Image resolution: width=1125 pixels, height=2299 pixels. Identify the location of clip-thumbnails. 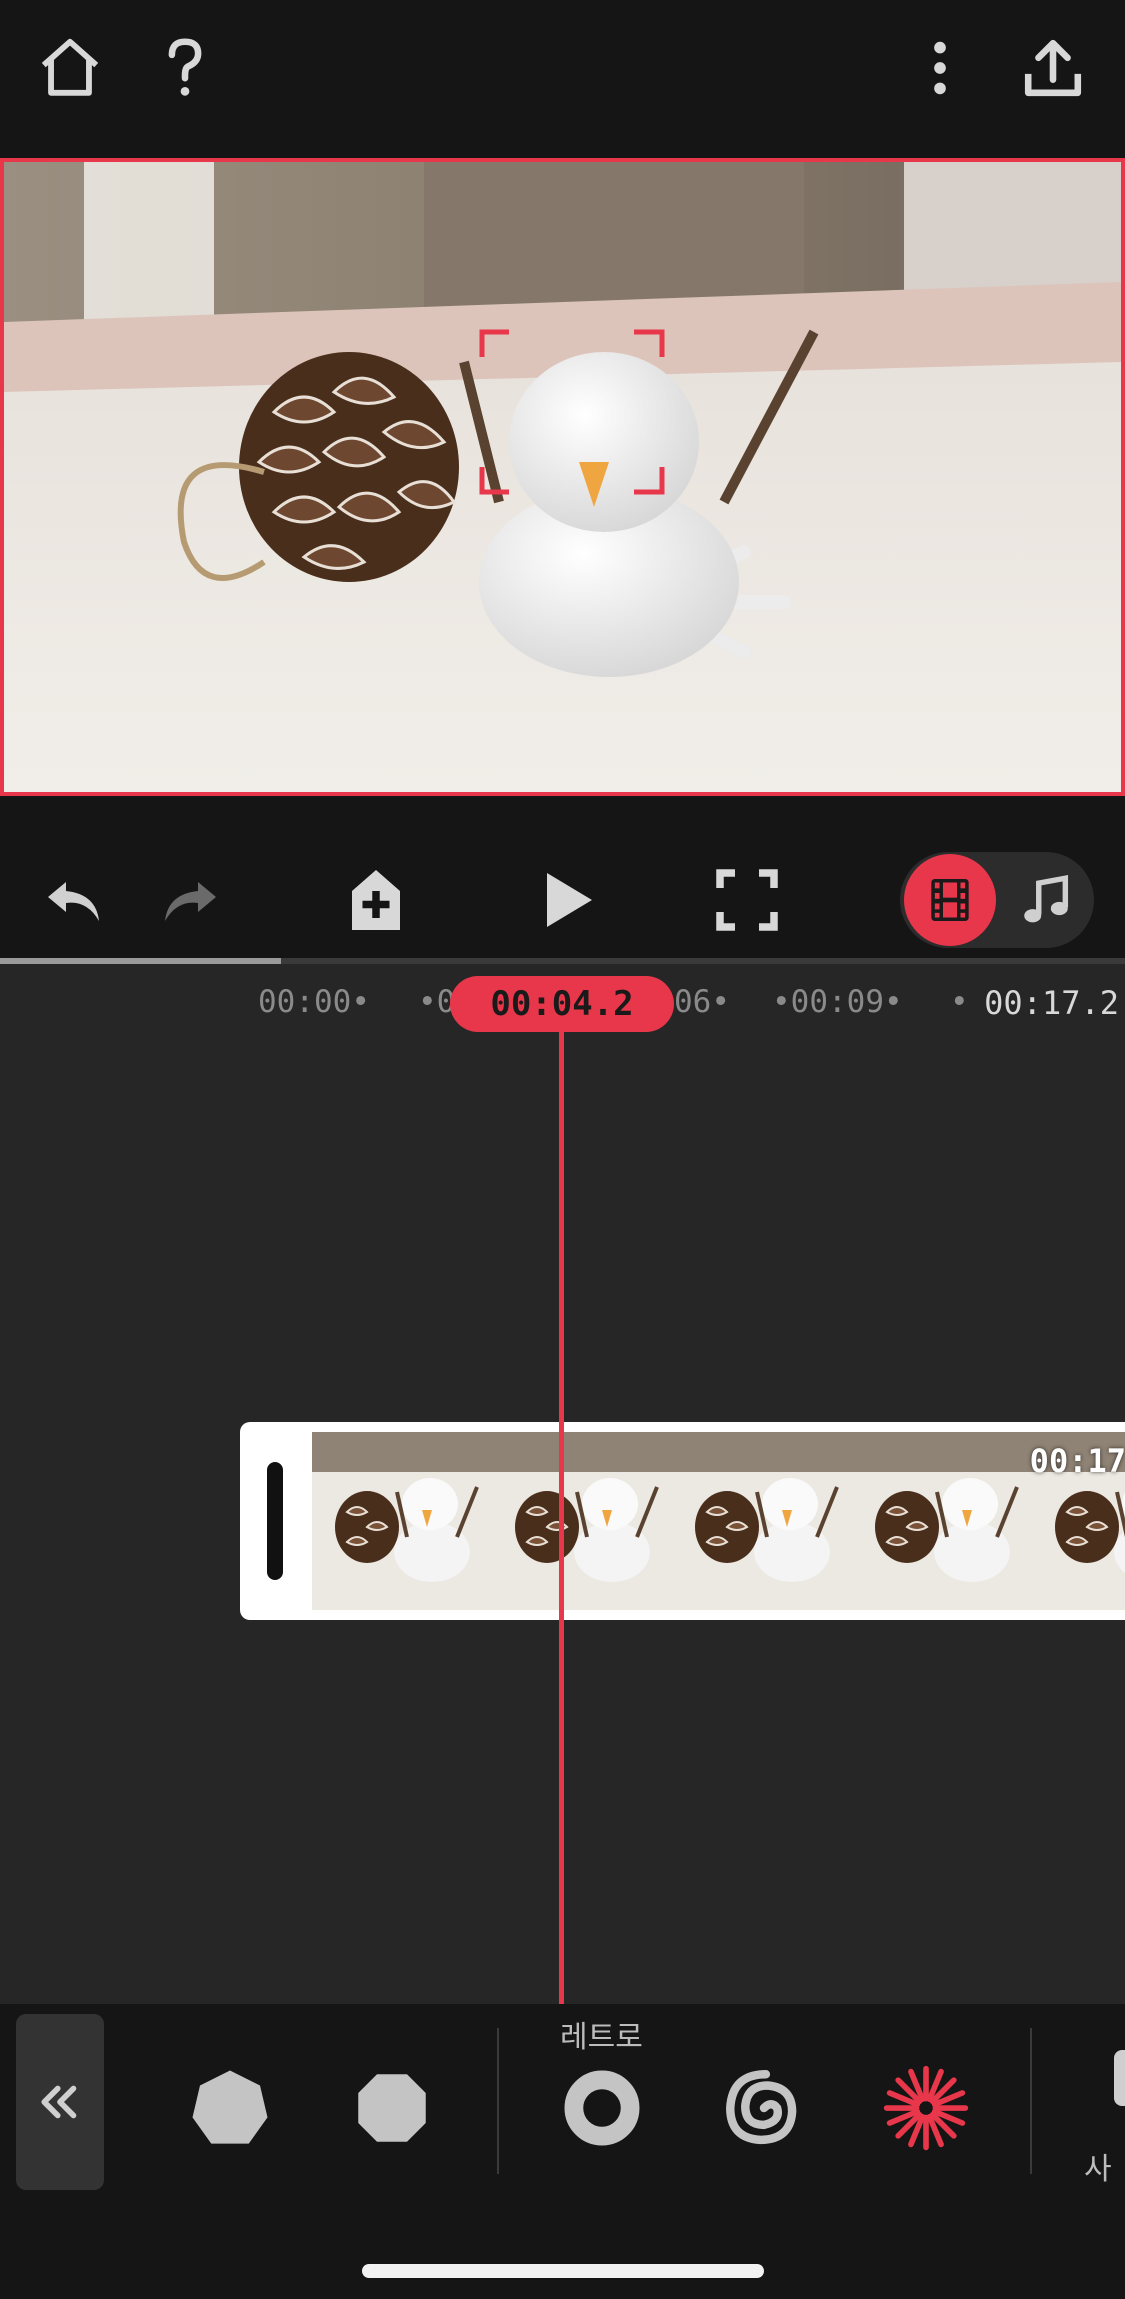
(718, 1521).